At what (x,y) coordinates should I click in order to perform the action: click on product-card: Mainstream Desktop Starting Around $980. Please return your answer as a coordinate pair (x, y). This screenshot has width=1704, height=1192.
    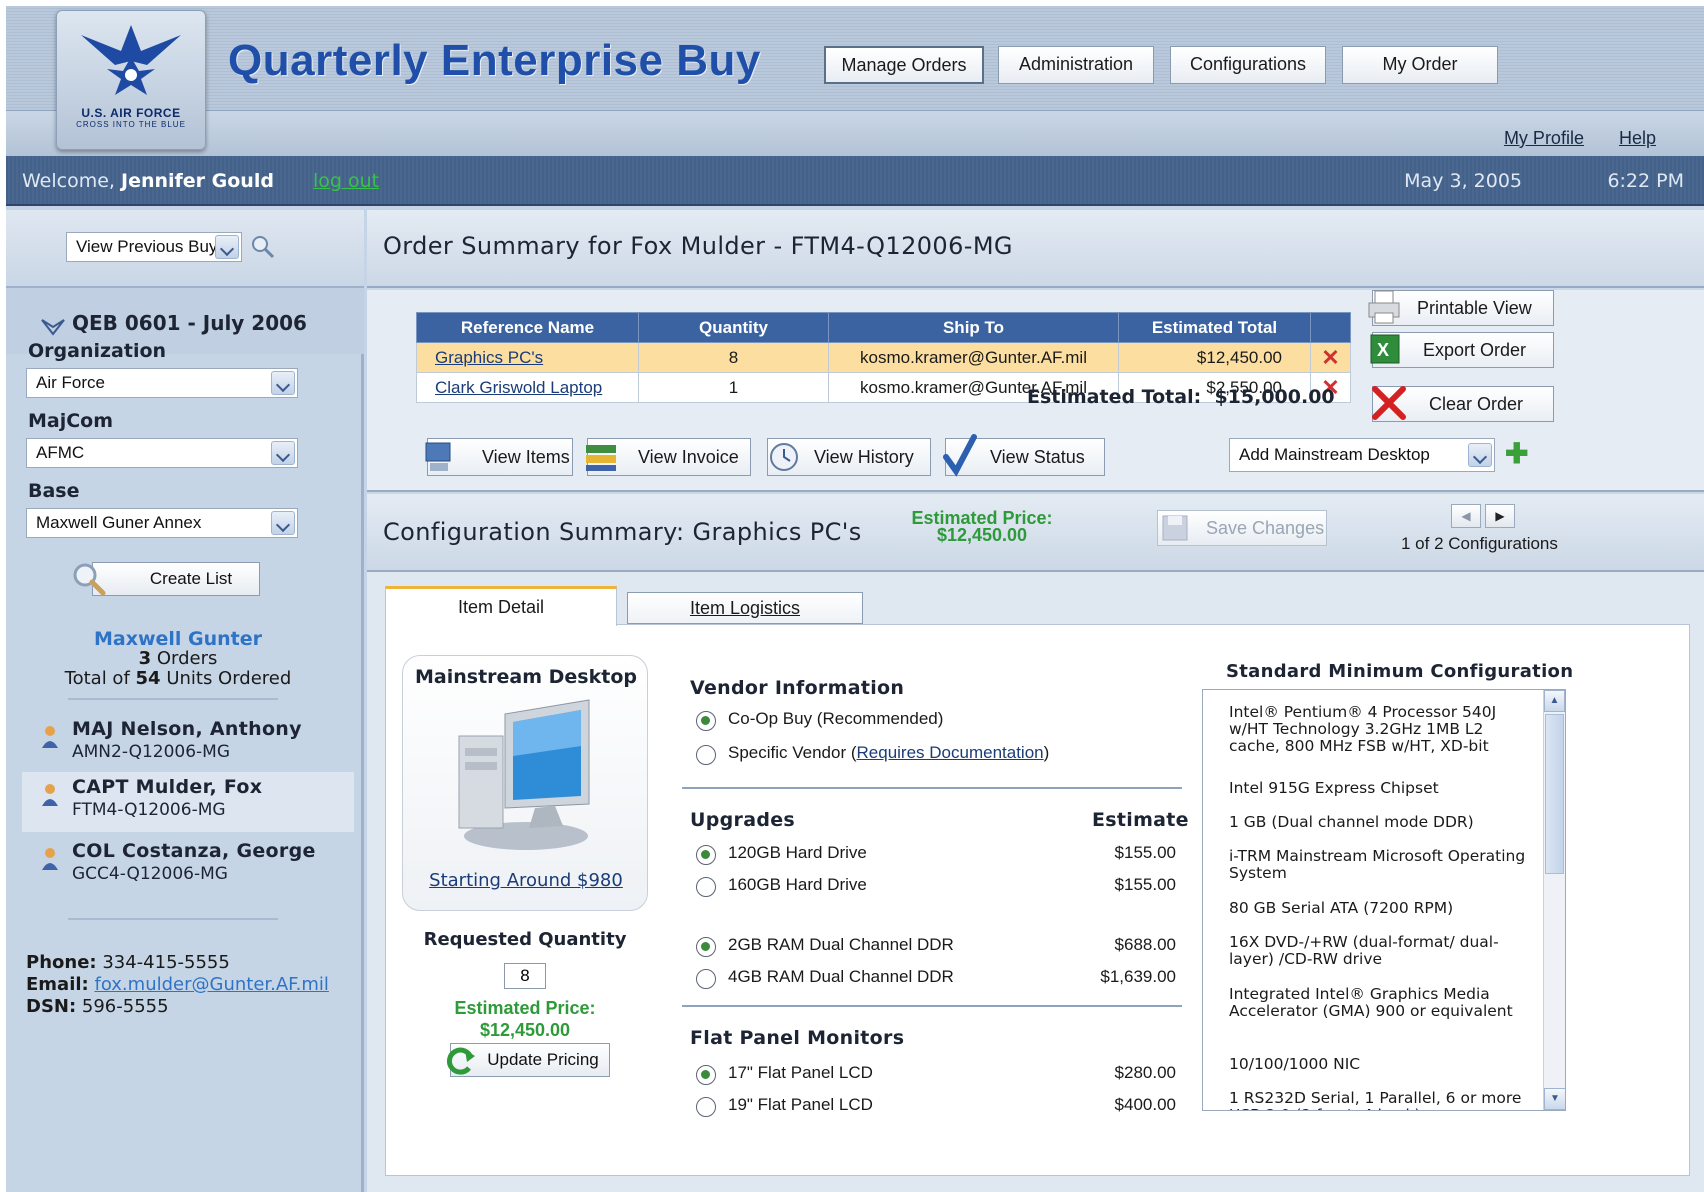
    Looking at the image, I should click on (525, 783).